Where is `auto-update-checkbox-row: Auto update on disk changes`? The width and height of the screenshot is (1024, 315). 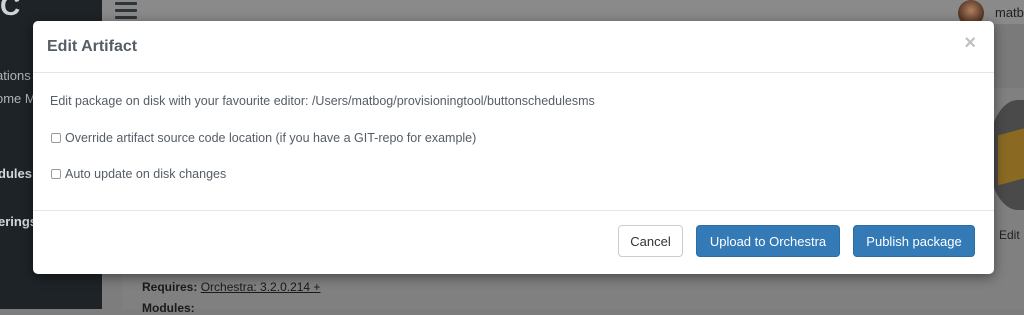 auto-update-checkbox-row: Auto update on disk changes is located at coordinates (138, 174).